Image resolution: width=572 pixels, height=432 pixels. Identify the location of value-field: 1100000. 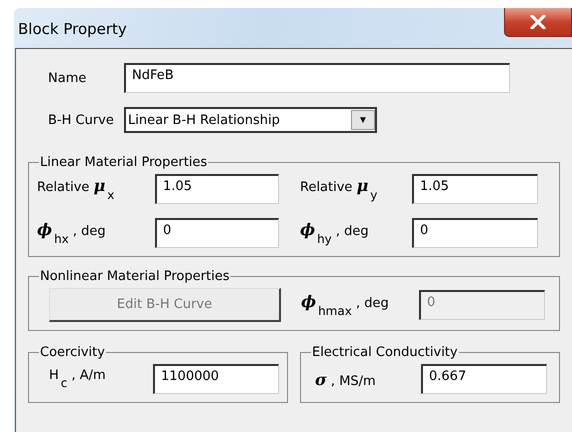
(216, 379).